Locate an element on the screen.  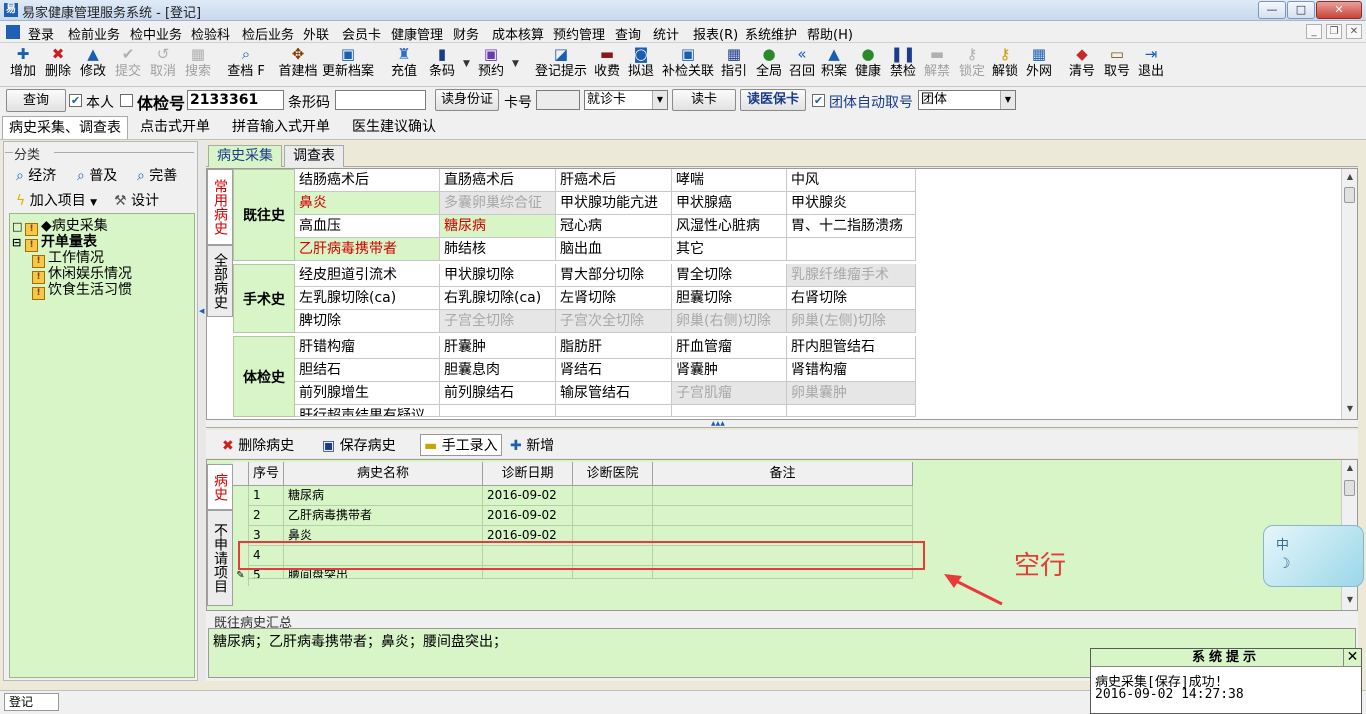
history-option-cell: 直肠癌术后 is located at coordinates (498, 180).